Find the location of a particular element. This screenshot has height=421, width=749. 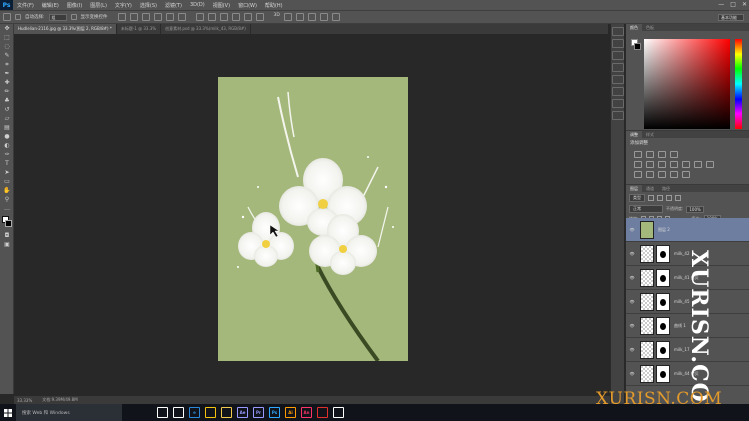

workspace-dropdown: 基本功能 is located at coordinates (731, 17).